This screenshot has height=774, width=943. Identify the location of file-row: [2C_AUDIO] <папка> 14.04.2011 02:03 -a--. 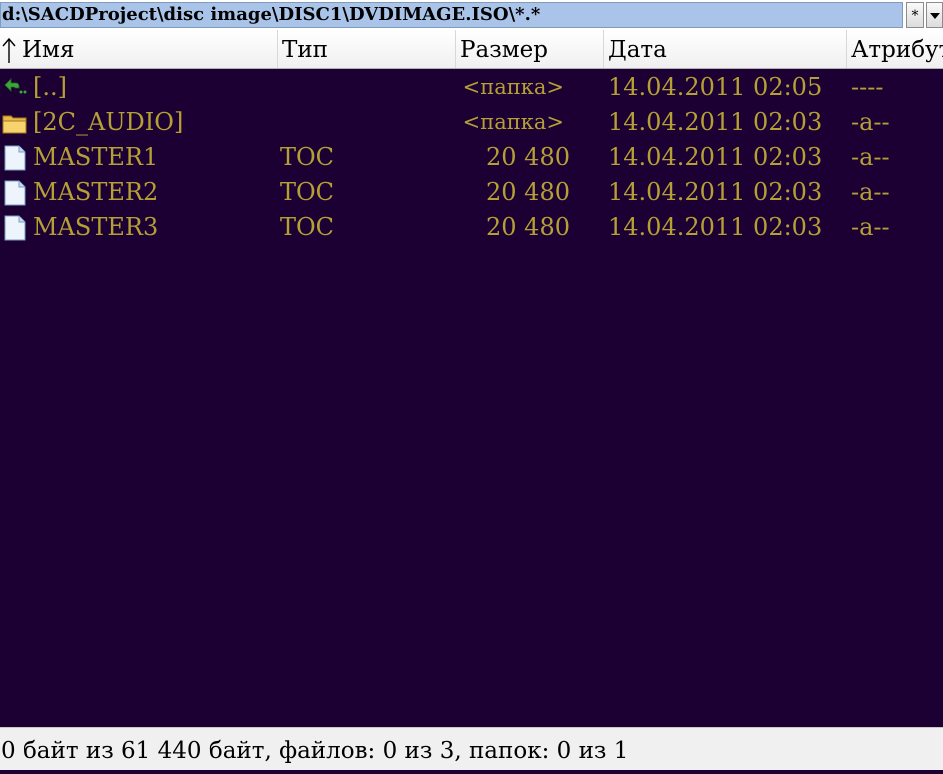
(471, 122).